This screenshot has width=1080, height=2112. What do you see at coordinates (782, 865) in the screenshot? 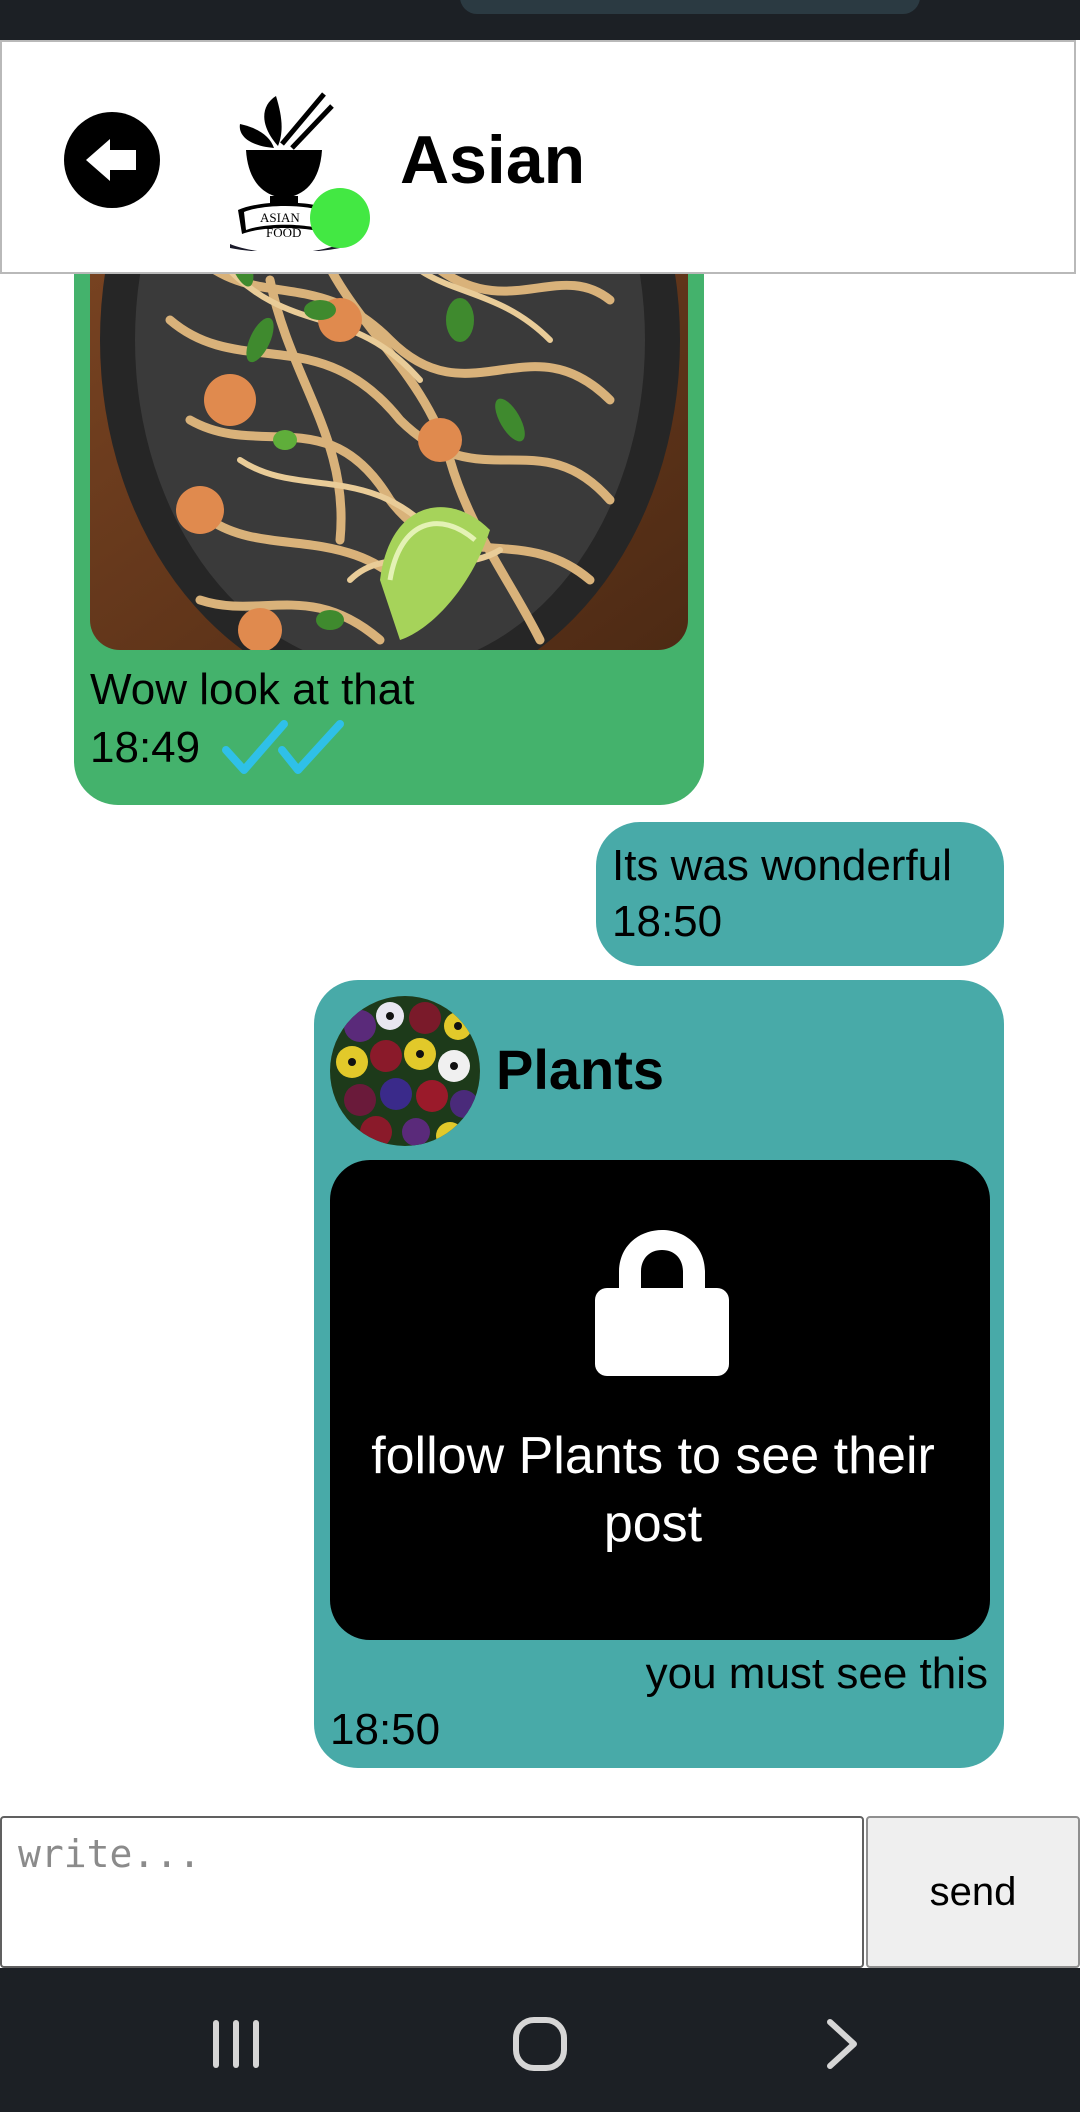
I see `message-text: Its was wonderful` at bounding box center [782, 865].